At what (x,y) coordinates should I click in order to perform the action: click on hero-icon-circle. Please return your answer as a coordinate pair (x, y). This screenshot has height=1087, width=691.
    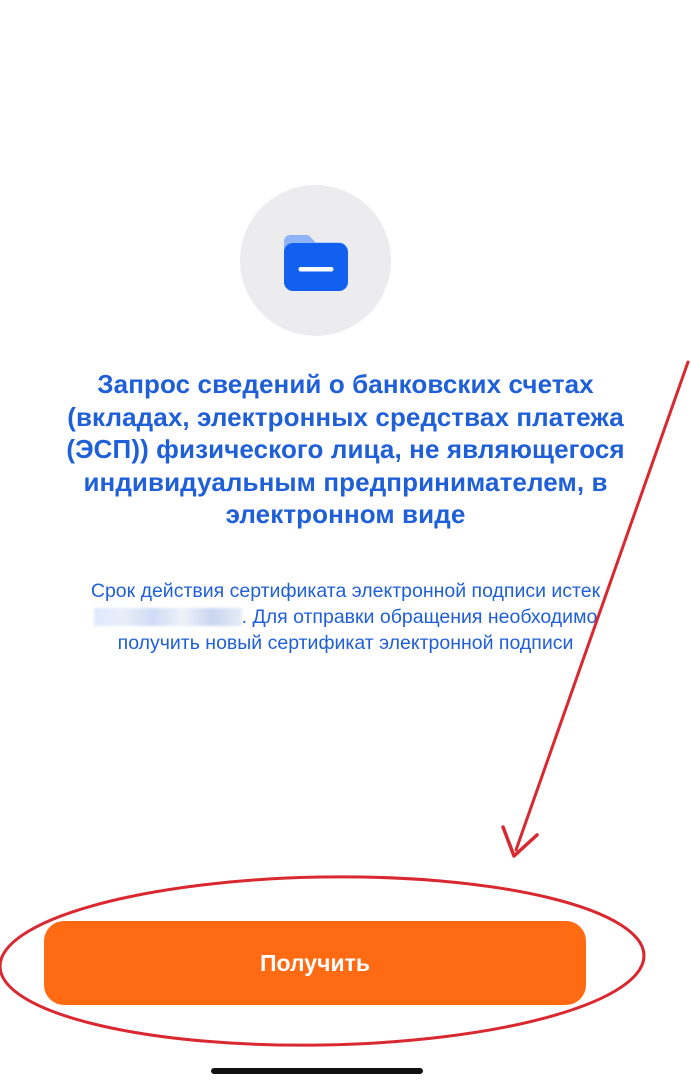
    Looking at the image, I should click on (315, 260).